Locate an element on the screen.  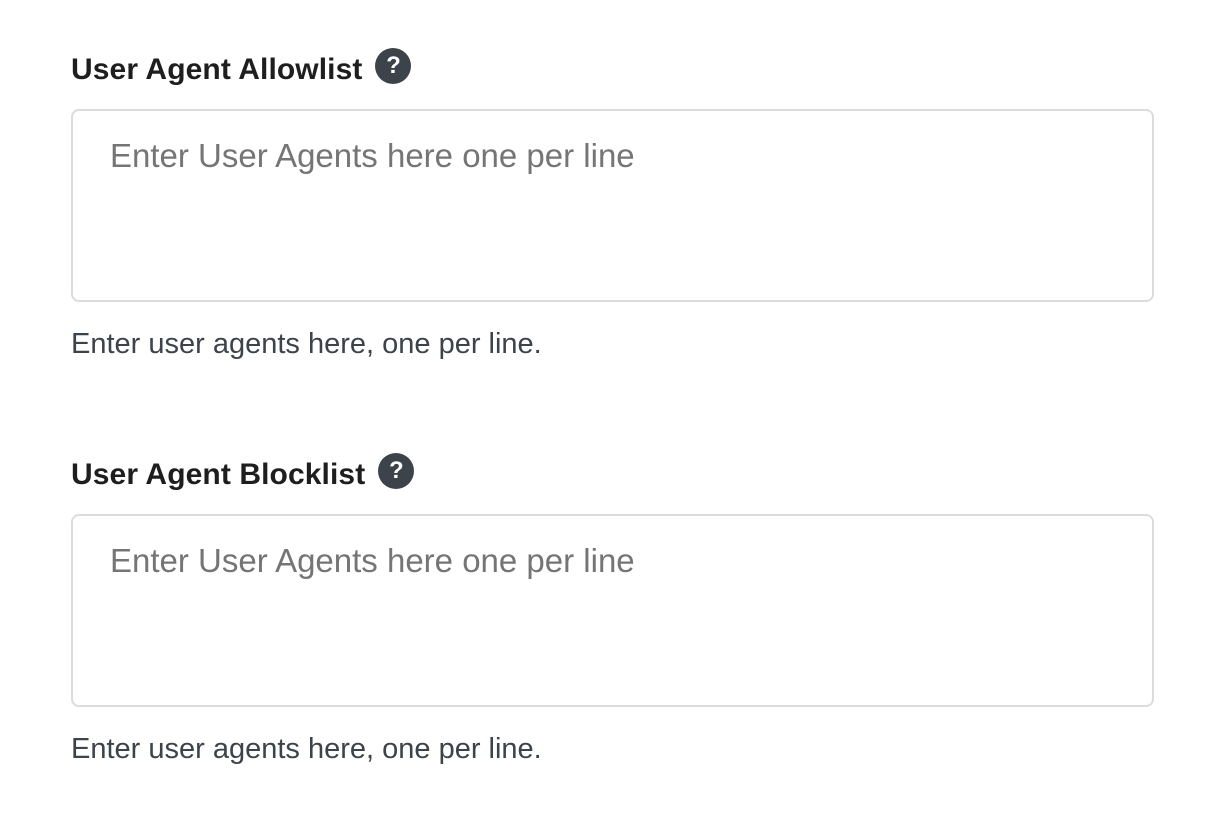
allowlist-description: Enter user agents here, one per line. is located at coordinates (306, 344).